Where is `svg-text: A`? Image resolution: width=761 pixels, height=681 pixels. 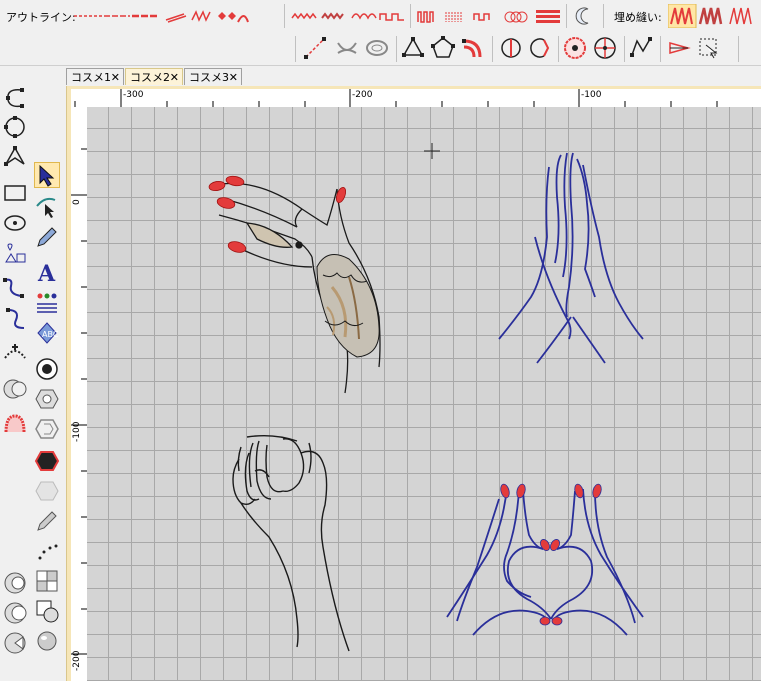
svg-text: A is located at coordinates (46, 273).